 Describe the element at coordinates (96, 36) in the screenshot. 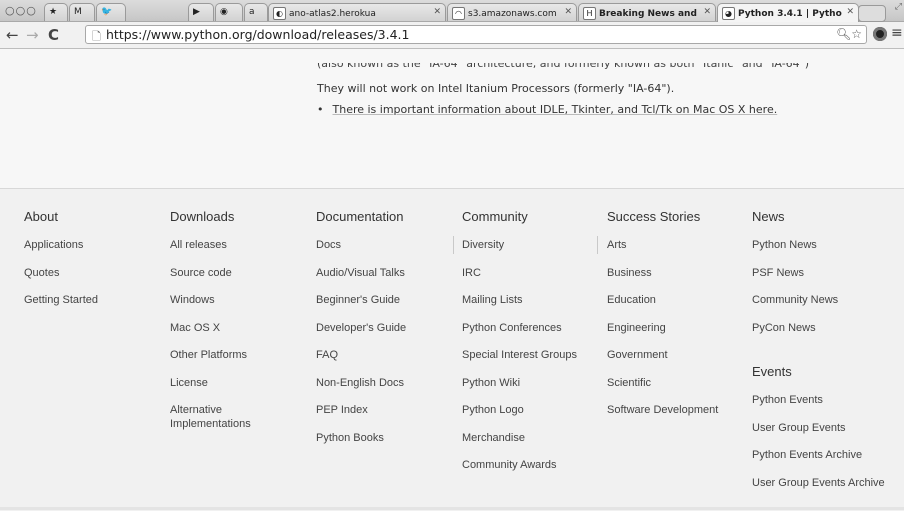

I see `page-icon: 🗋` at that location.